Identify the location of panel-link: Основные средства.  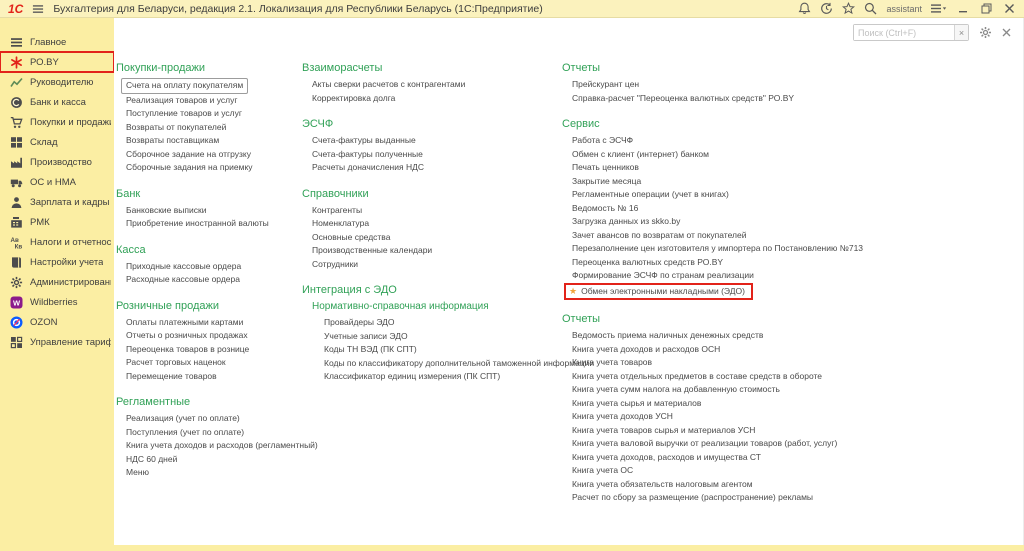
(432, 238).